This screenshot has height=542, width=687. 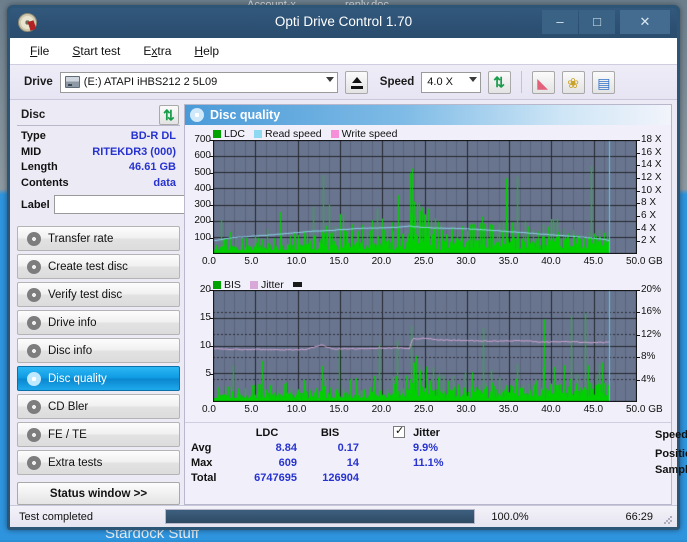 I want to click on sidebar-item-disc-info: Disc info, so click(x=98, y=350).